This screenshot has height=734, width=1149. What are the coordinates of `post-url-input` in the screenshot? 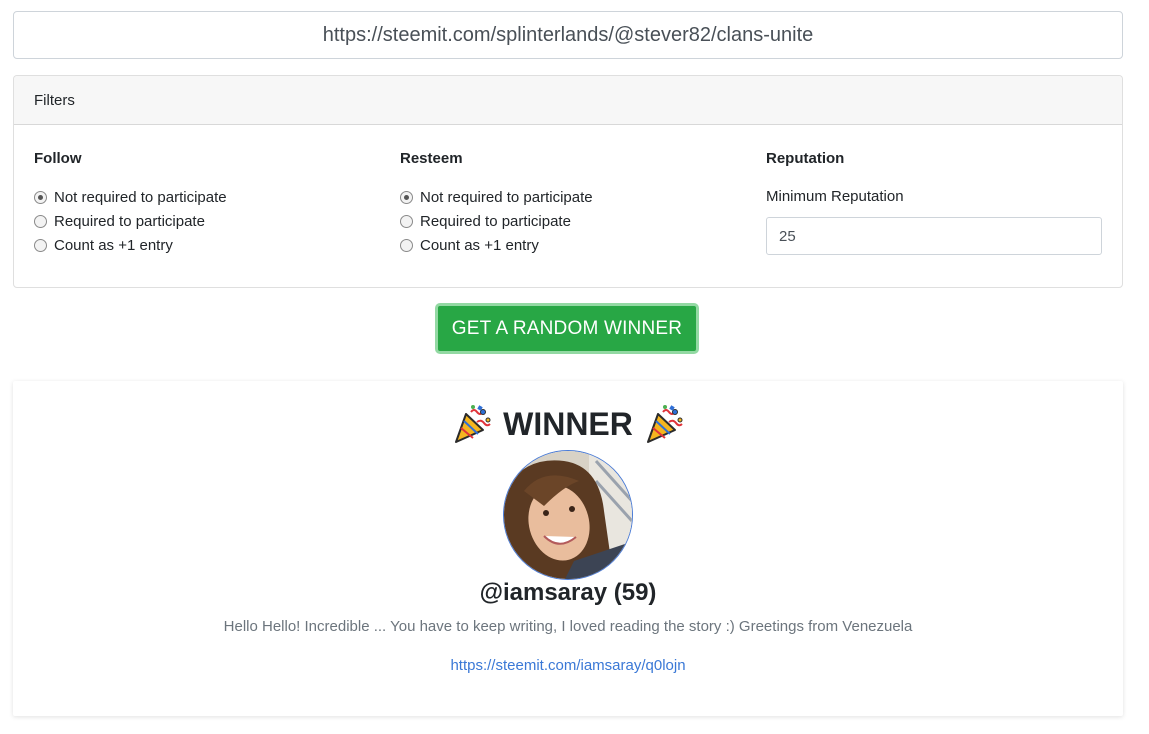 It's located at (568, 35).